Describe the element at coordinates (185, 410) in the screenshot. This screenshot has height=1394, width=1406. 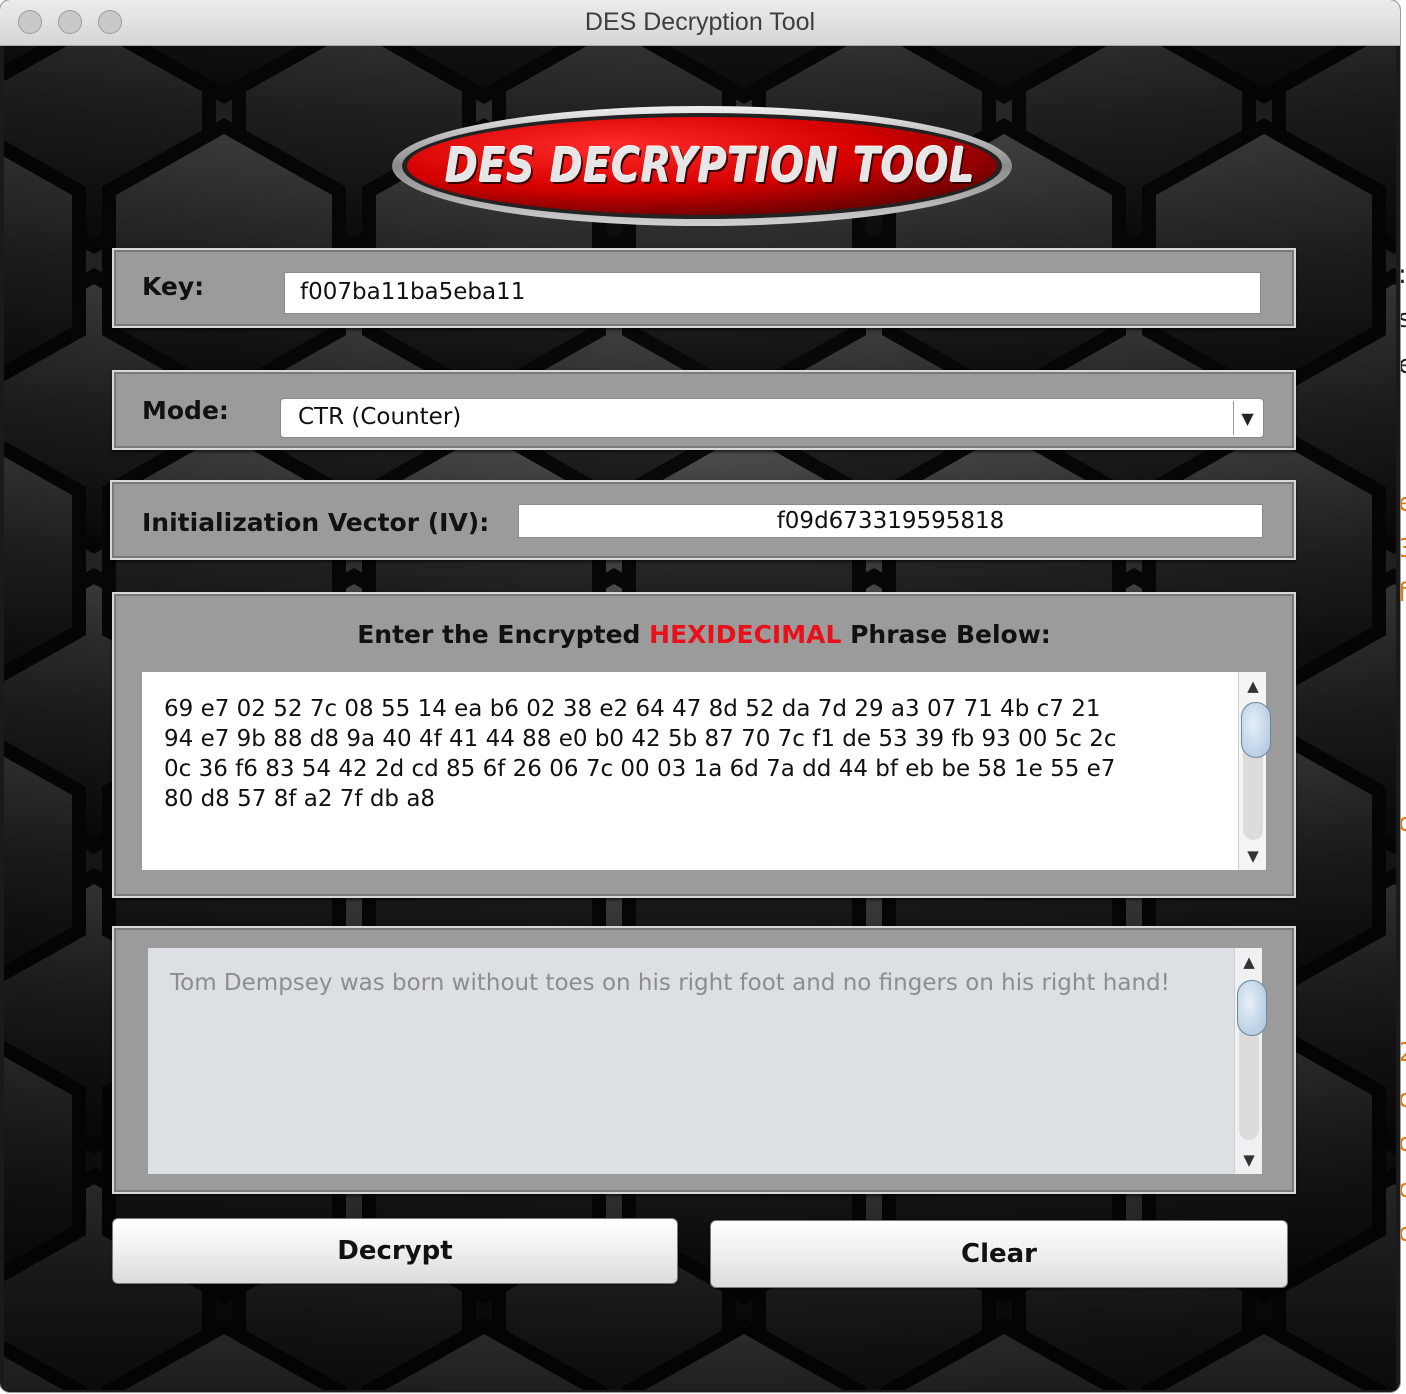
I see `mode-label: Mode:` at that location.